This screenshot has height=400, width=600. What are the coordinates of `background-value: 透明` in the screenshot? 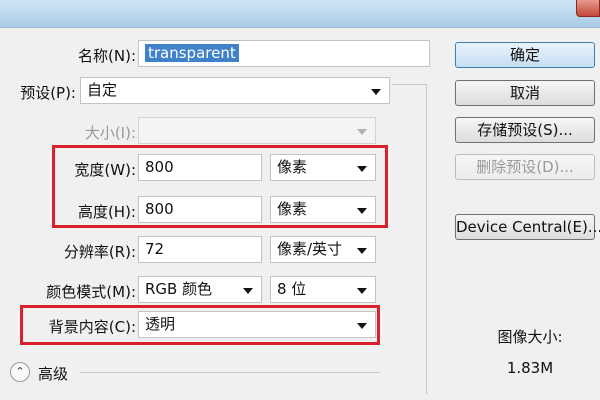 It's located at (160, 324).